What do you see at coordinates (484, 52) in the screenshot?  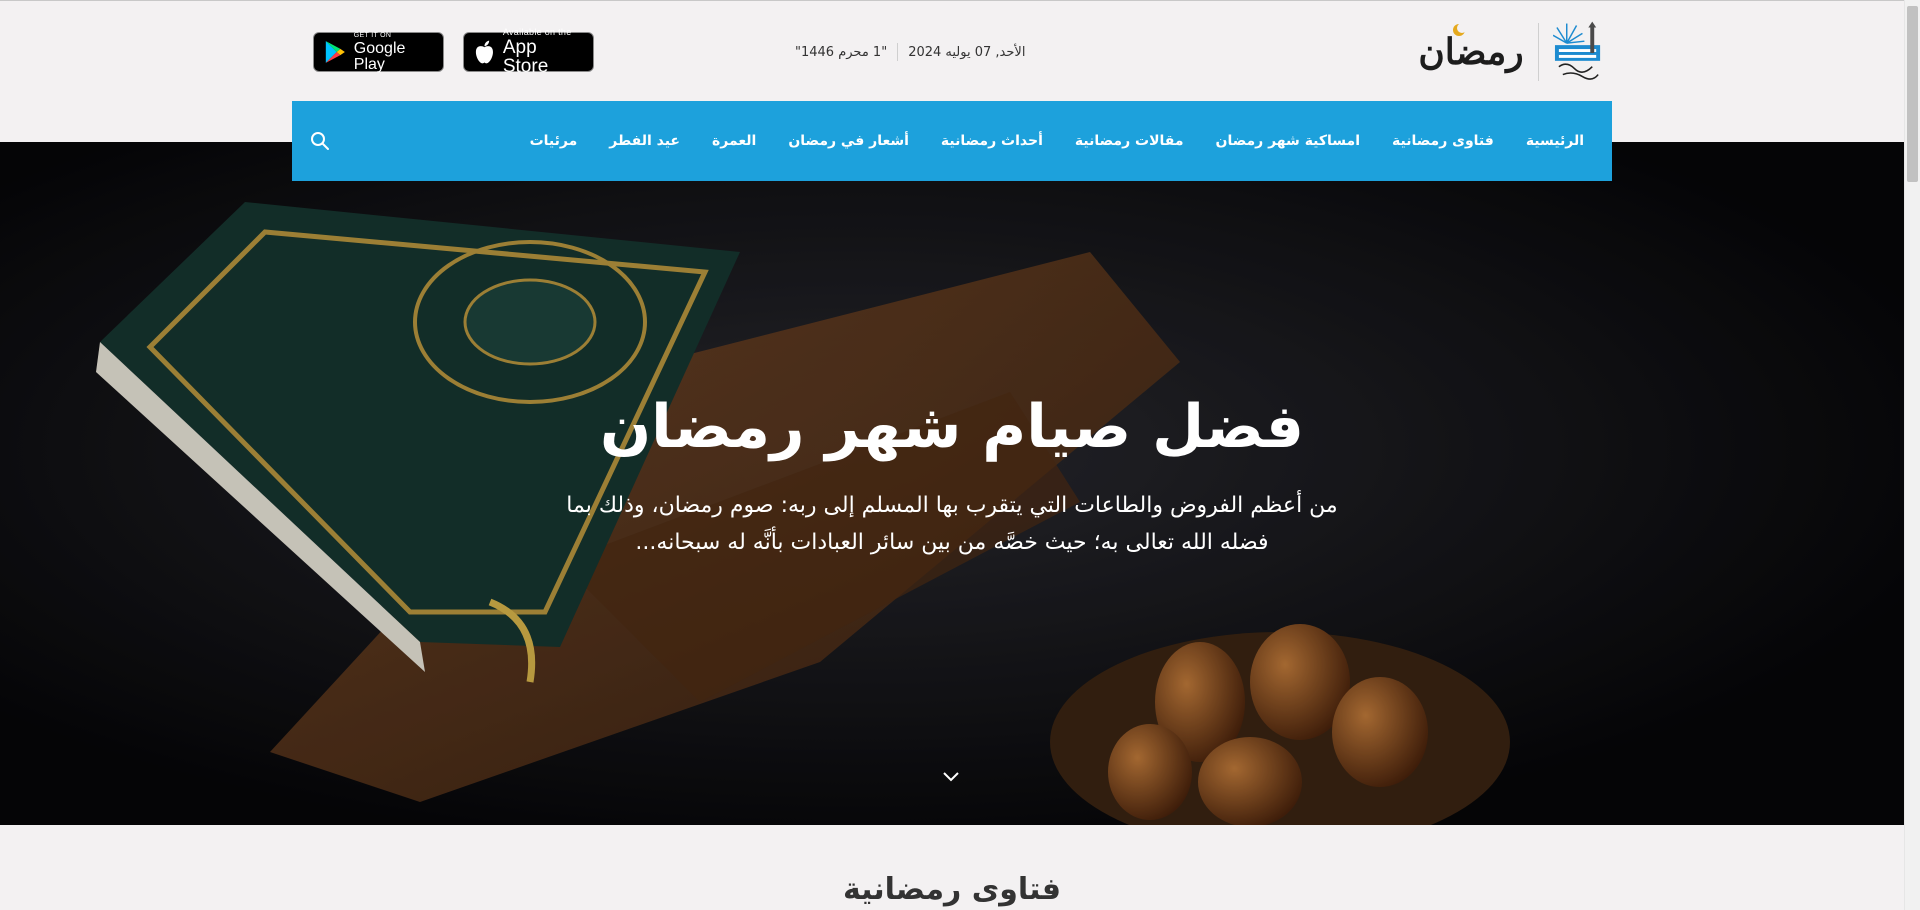 I see `apple-icon` at bounding box center [484, 52].